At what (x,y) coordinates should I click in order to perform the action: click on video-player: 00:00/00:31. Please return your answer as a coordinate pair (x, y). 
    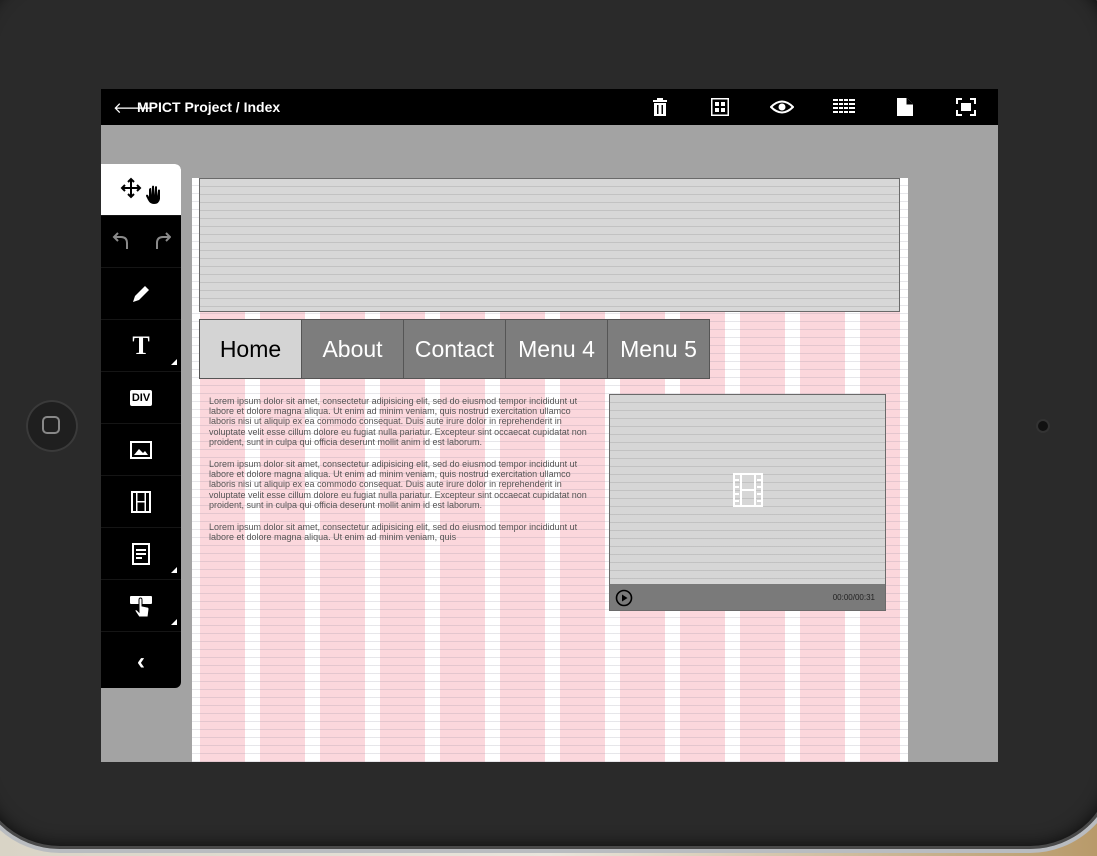
    Looking at the image, I should click on (747, 502).